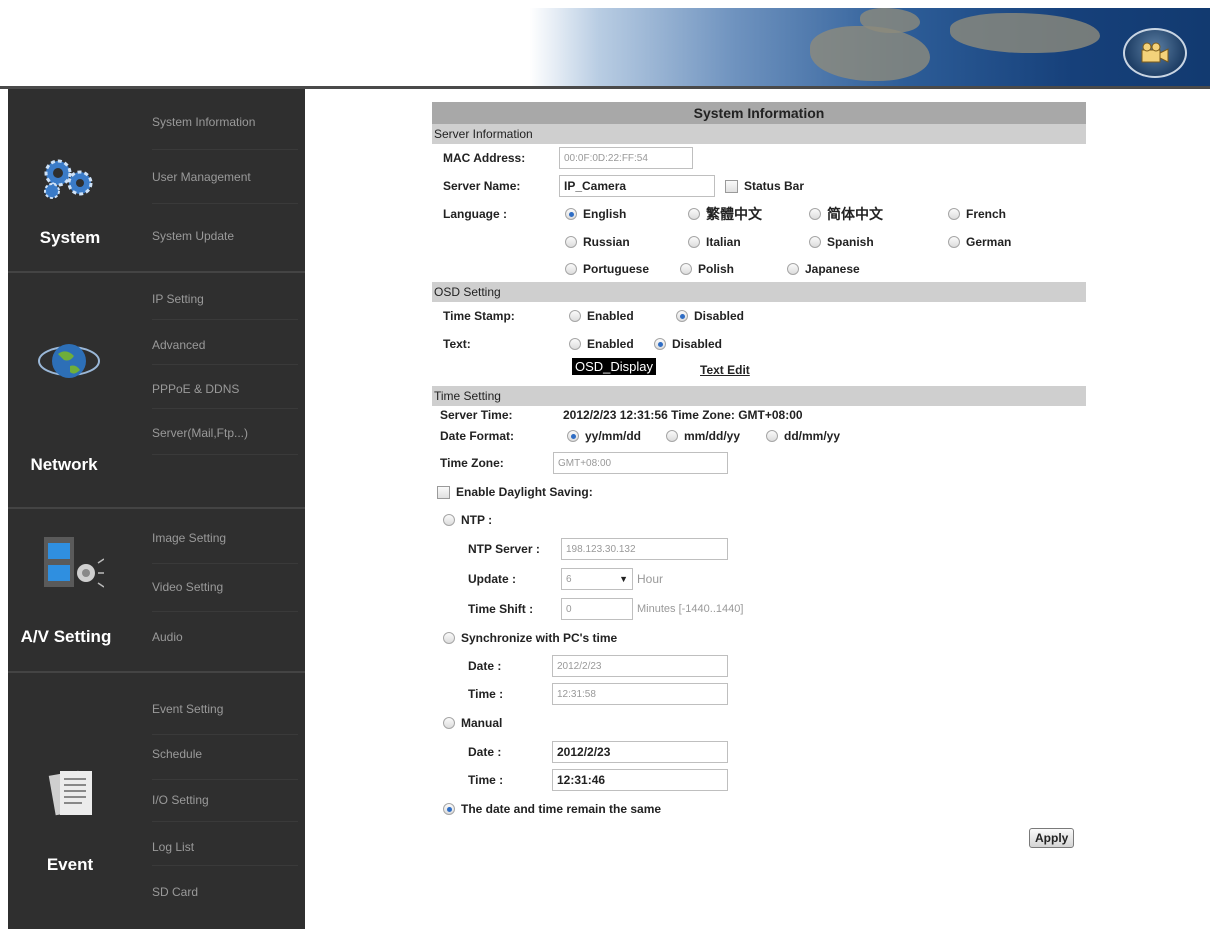 The image size is (1210, 929). Describe the element at coordinates (217, 299) in the screenshot. I see `sidebar-item-ip-setting: IP Setting` at that location.